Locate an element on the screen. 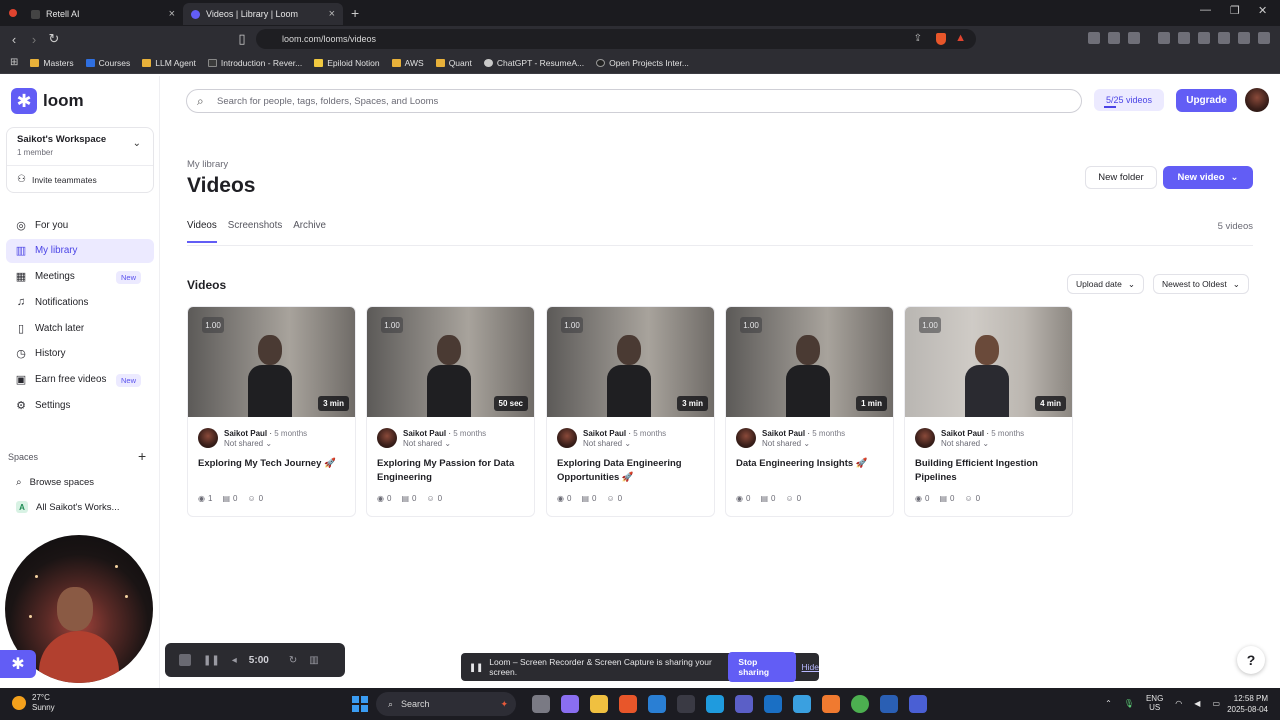 This screenshot has width=1280, height=720. sidebar-item-settings: ⚙ Settings is located at coordinates (80, 406).